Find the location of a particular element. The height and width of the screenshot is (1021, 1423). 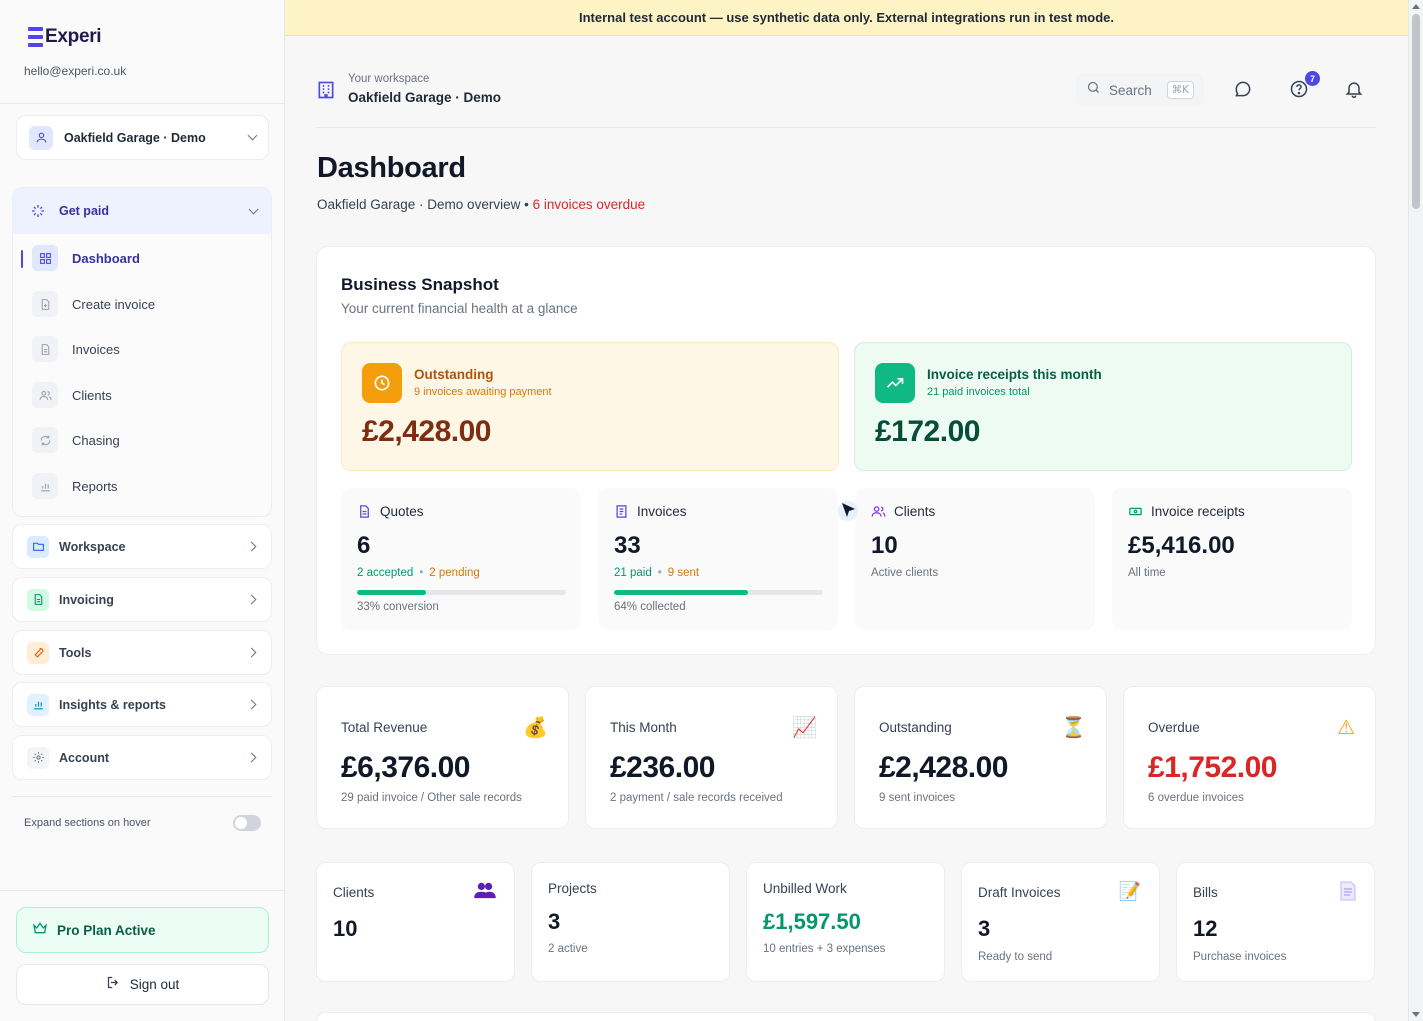

workspace-selector: Oakfield Garage · Demo is located at coordinates (142, 137).